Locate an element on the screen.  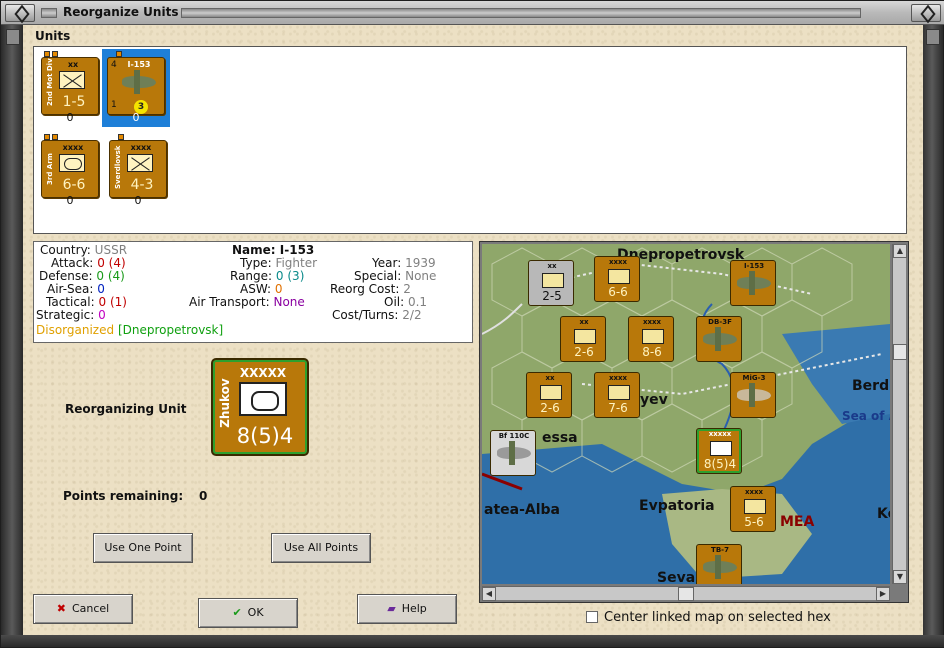
armor-hq-symbol-icon is located at coordinates (263, 399).